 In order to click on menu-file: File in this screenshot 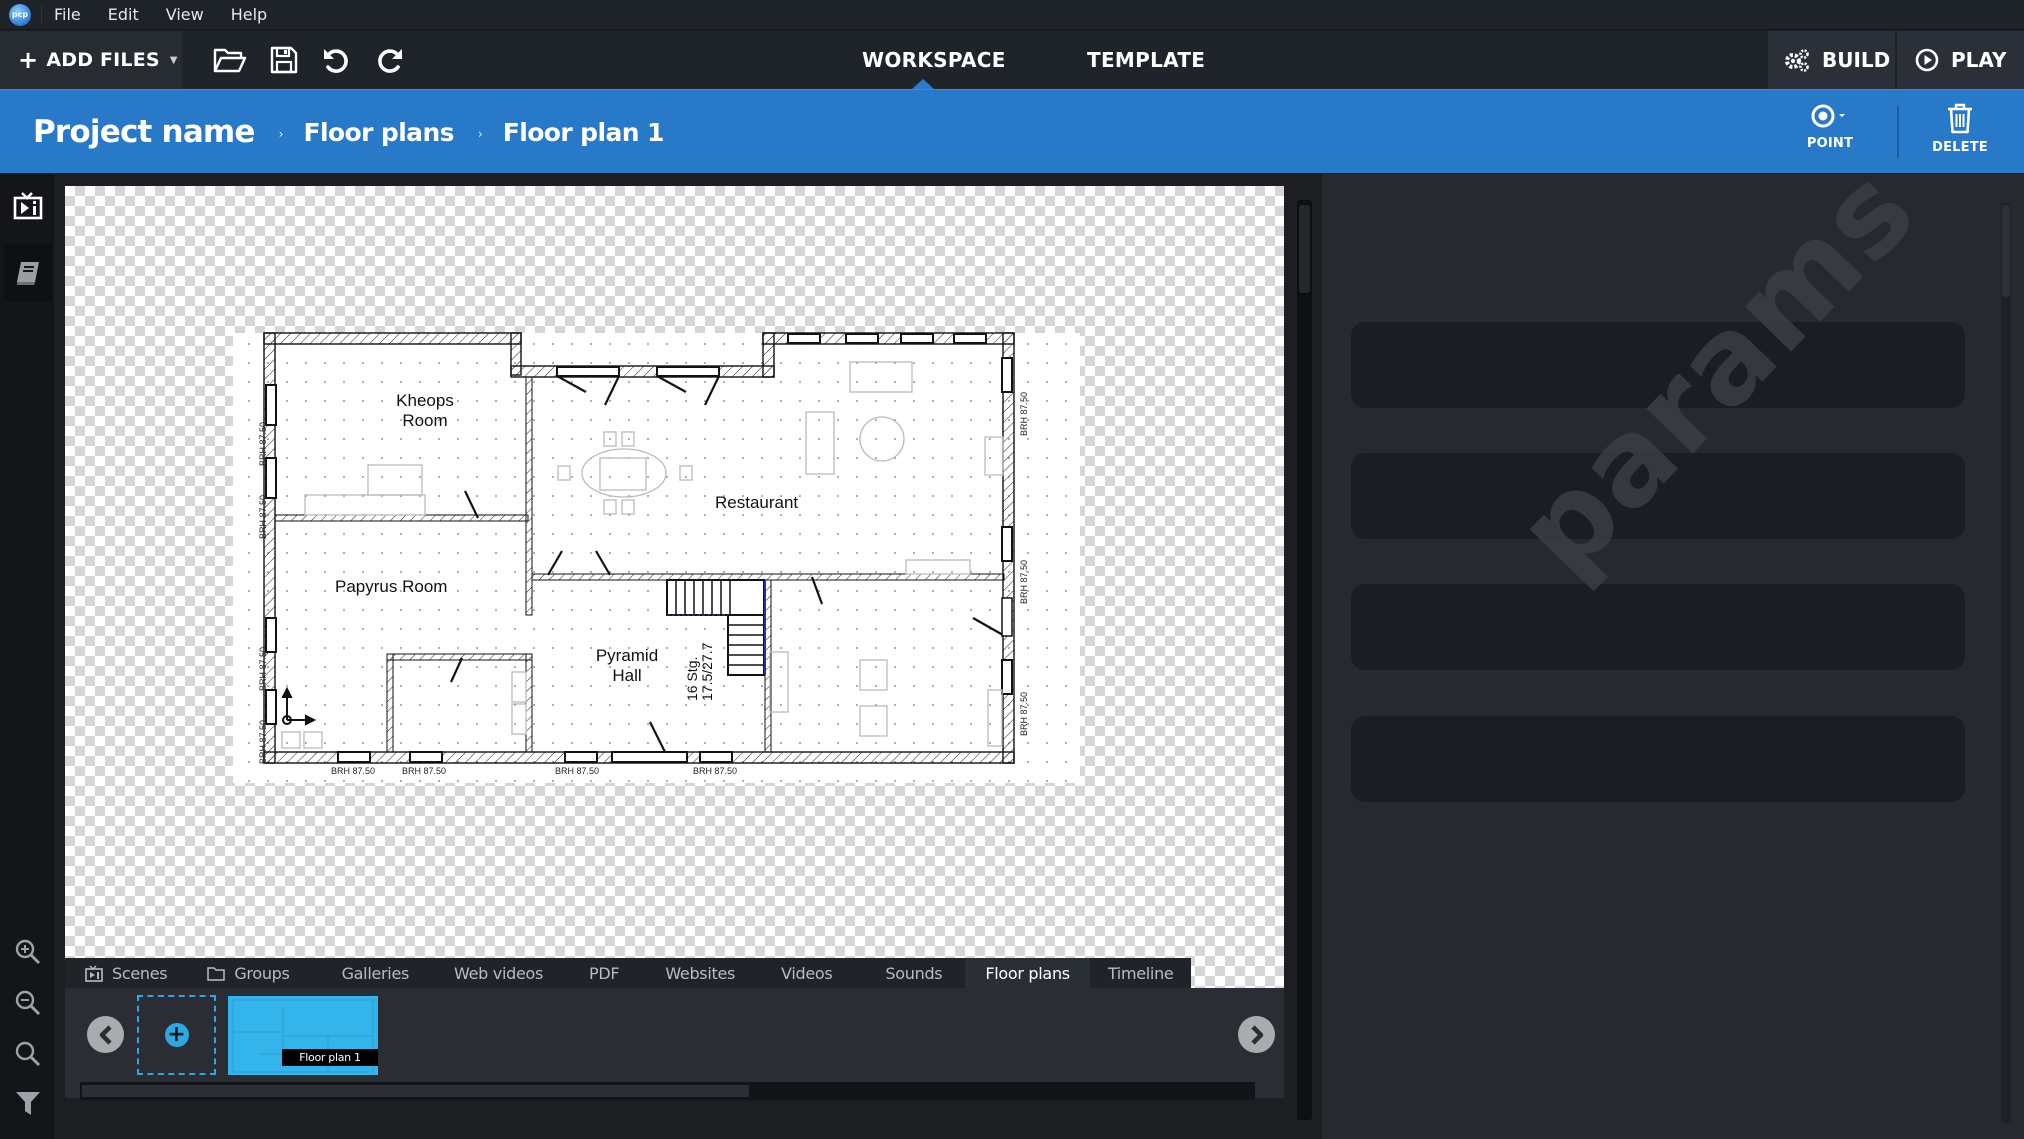, I will do `click(67, 14)`.